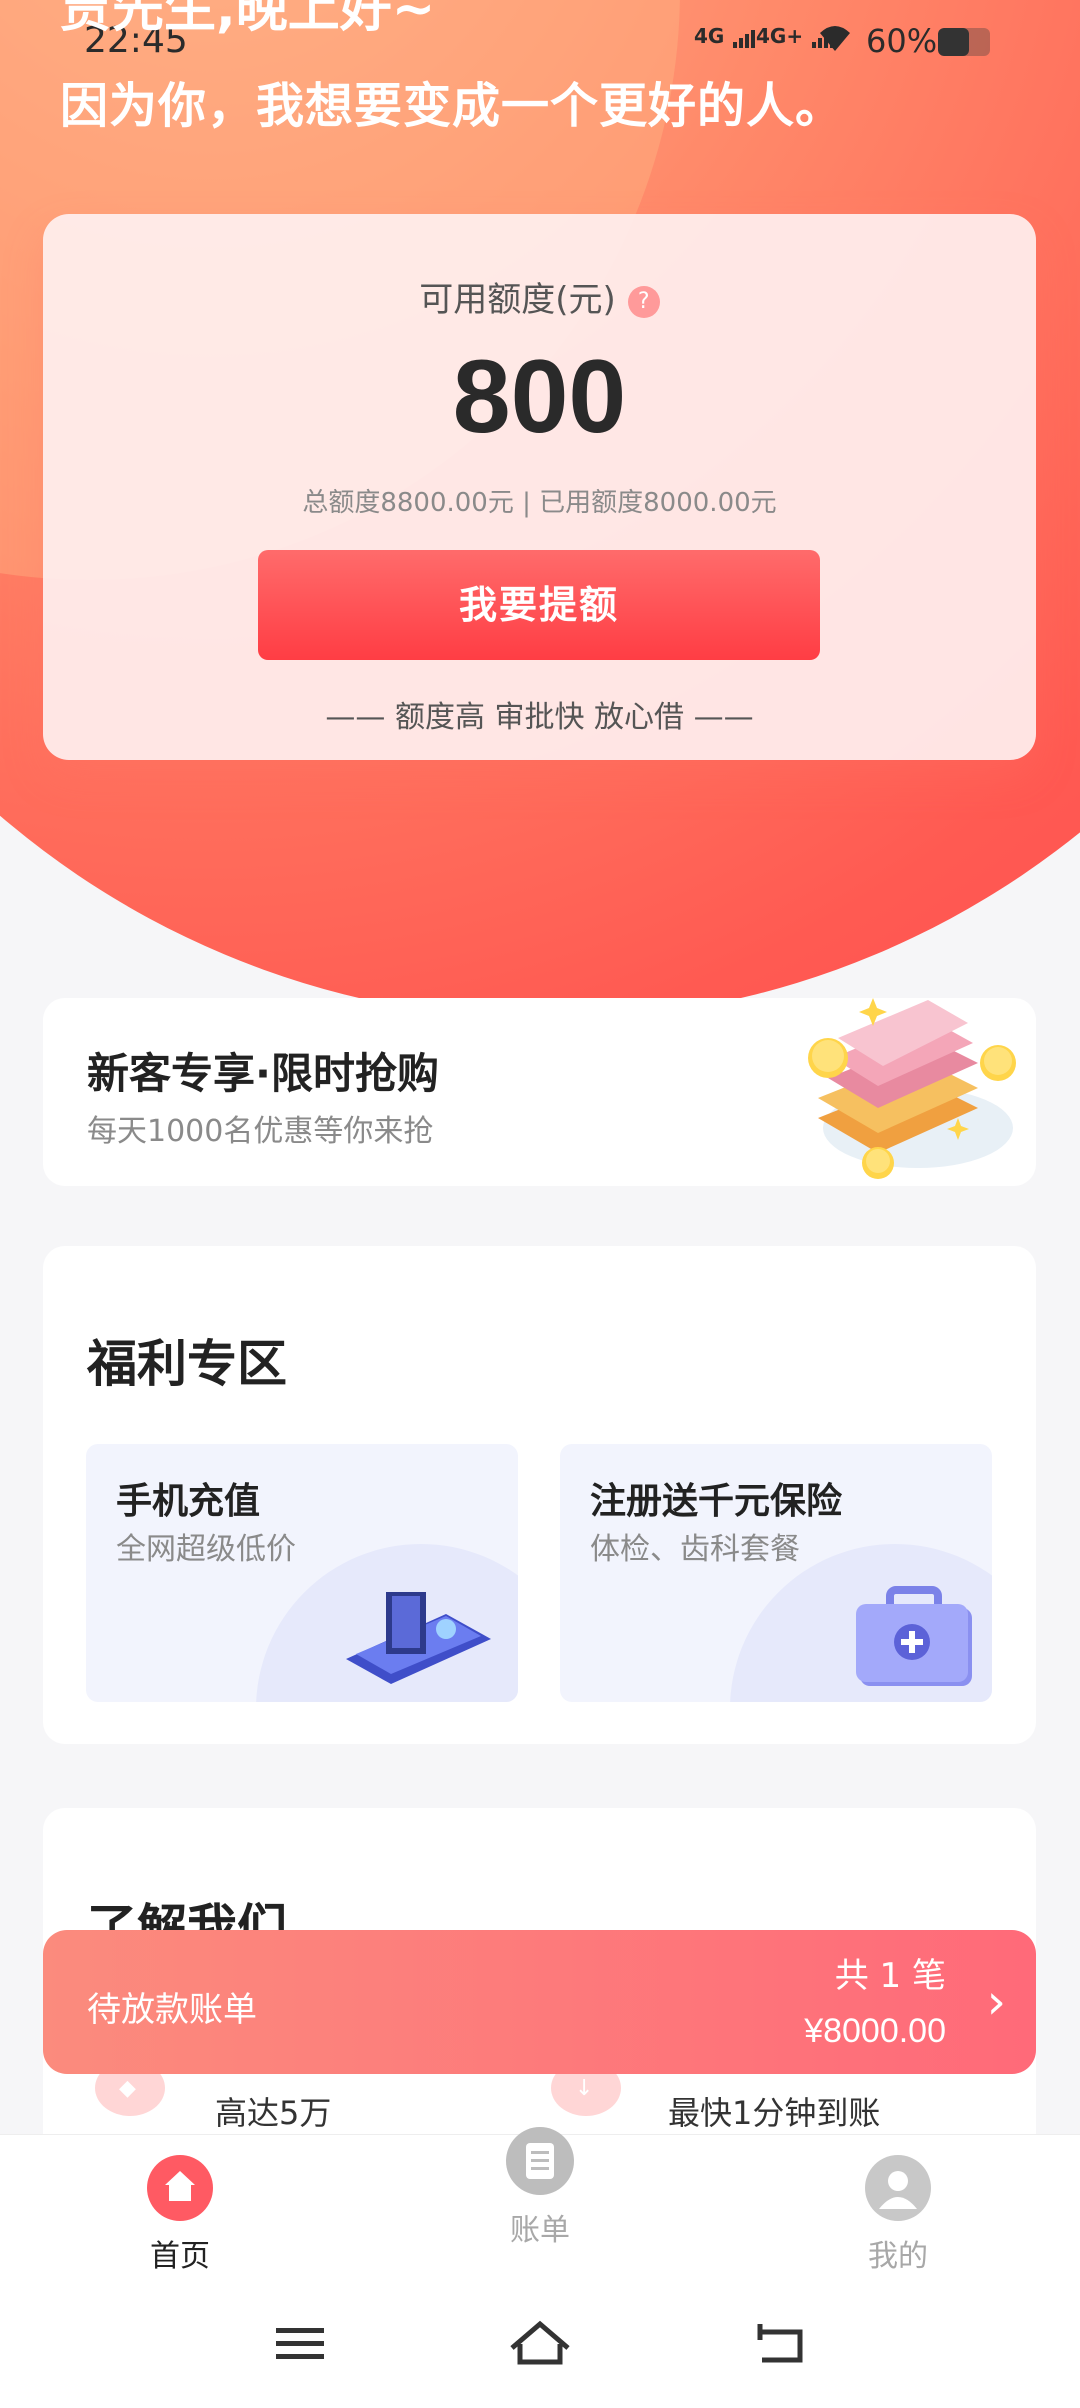  I want to click on user-icon, so click(898, 2188).